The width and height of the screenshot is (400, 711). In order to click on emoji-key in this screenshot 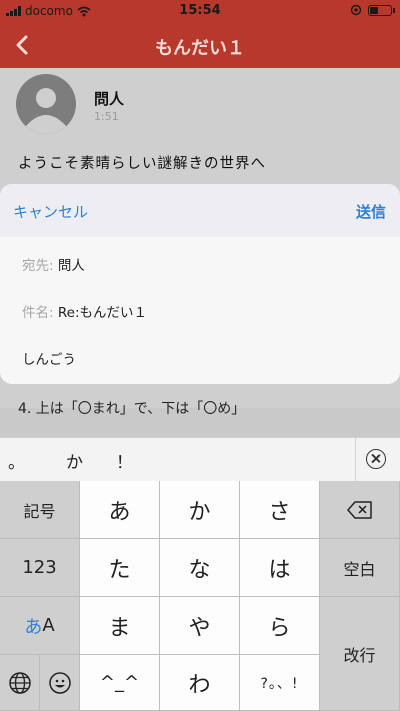, I will do `click(60, 683)`.